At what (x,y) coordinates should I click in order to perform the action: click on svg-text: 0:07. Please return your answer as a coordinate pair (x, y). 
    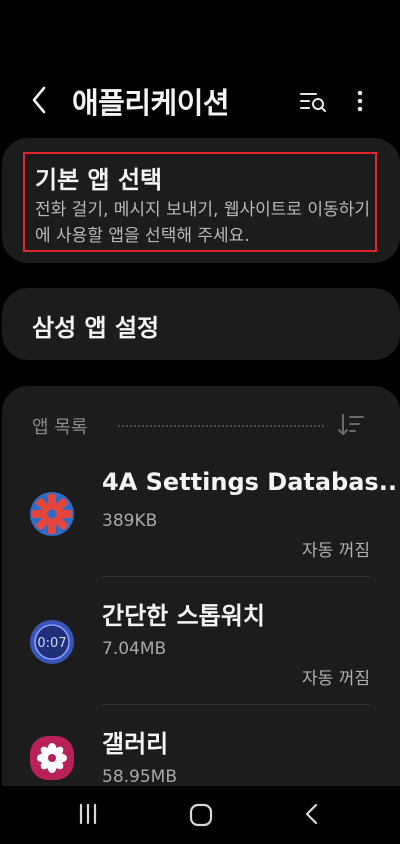
    Looking at the image, I should click on (51, 643).